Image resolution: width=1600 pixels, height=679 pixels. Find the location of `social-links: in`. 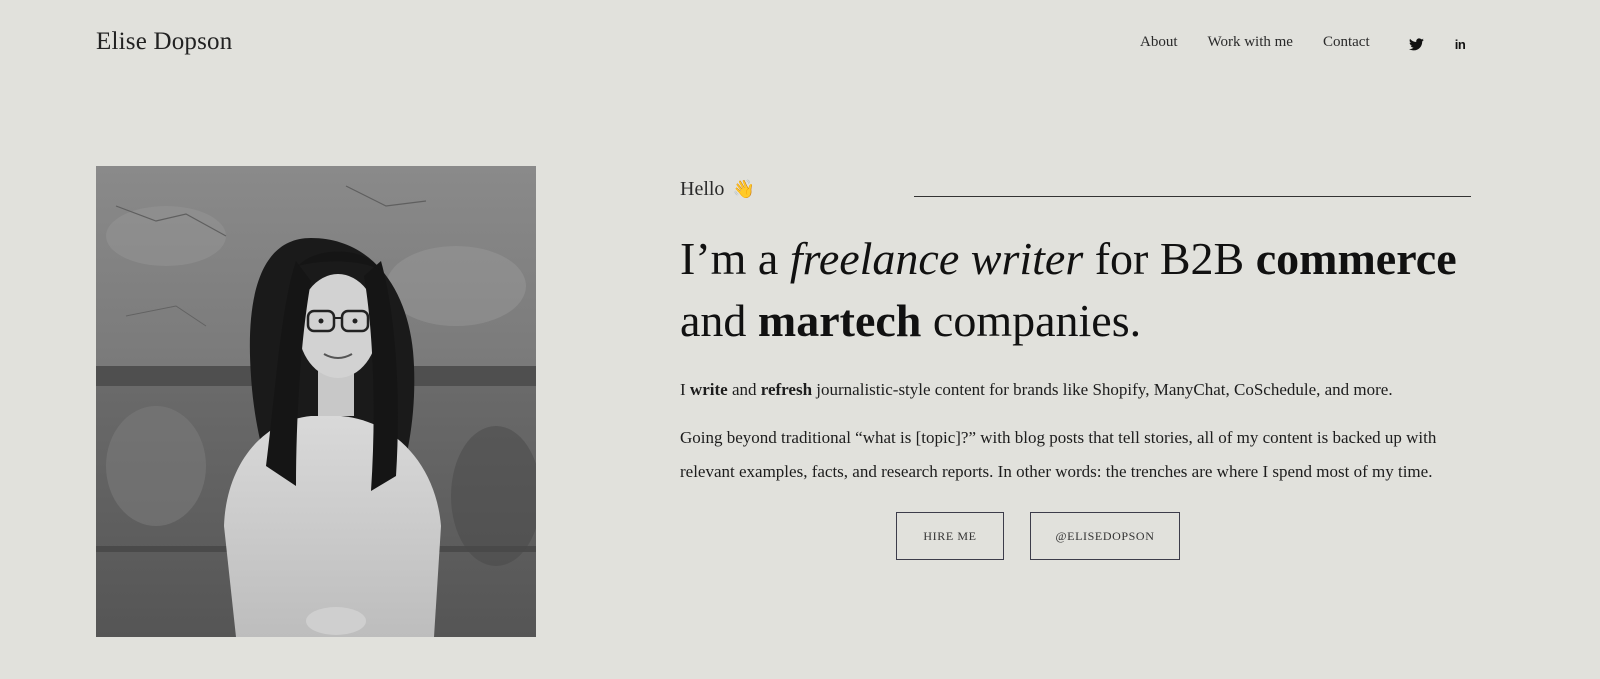

social-links: in is located at coordinates (1438, 44).